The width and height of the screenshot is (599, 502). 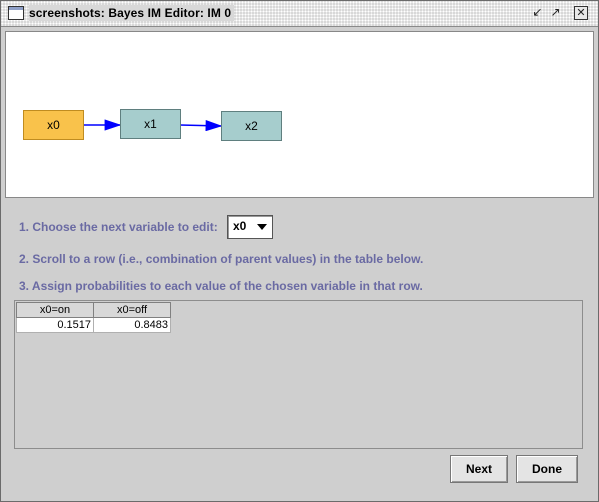 I want to click on variable-select: x0, so click(x=250, y=227).